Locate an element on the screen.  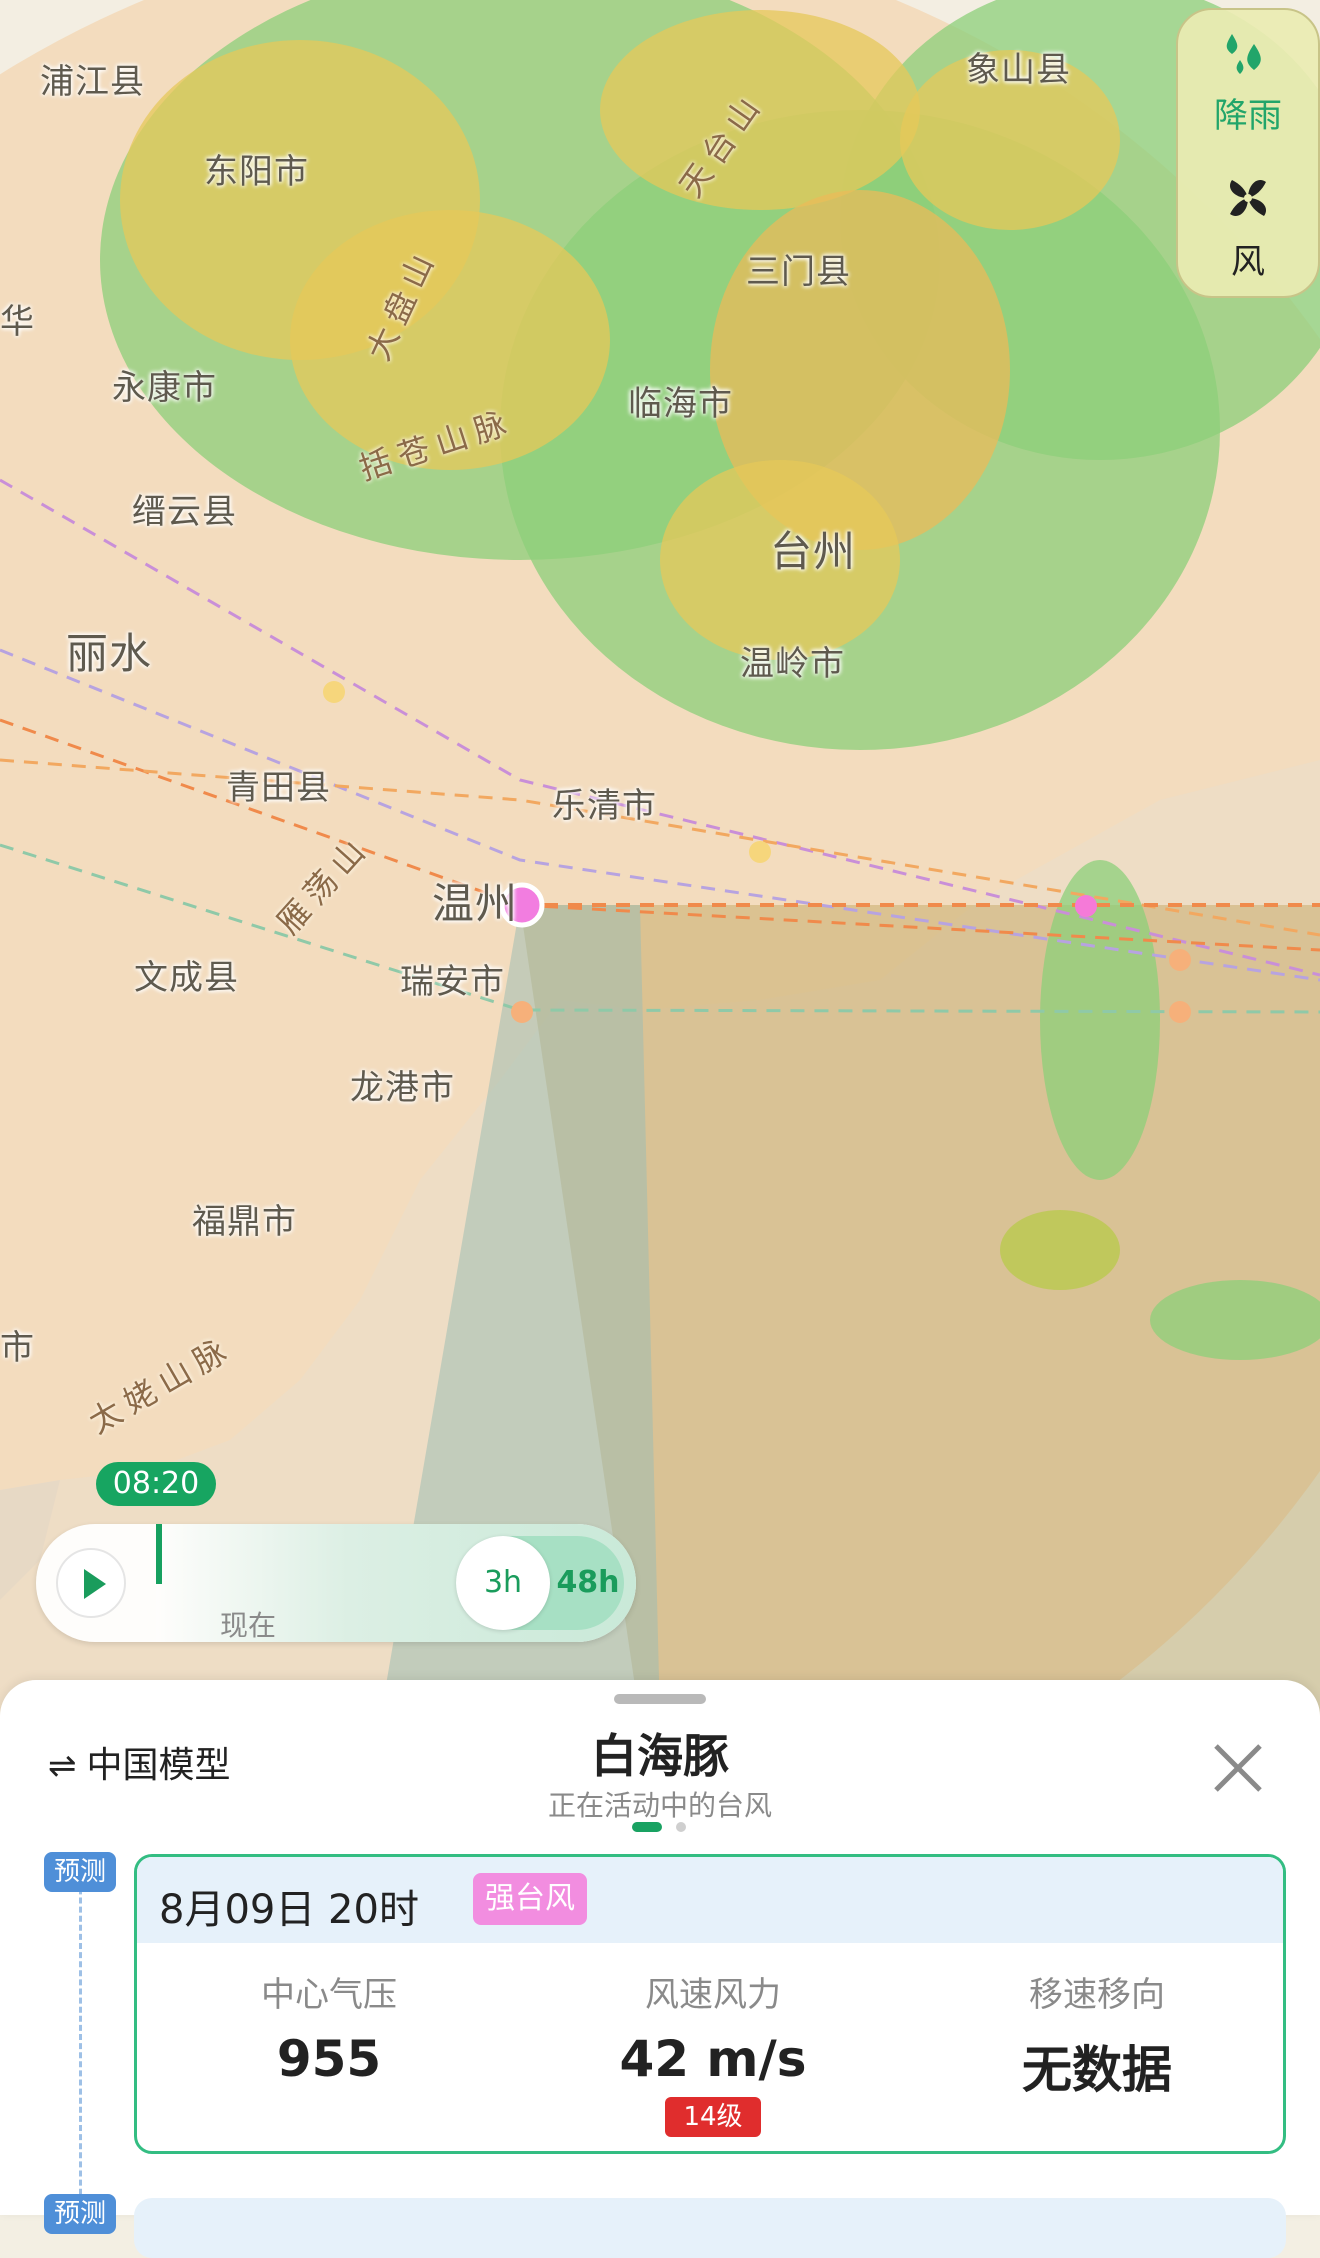
forecast-card-next is located at coordinates (710, 2228).